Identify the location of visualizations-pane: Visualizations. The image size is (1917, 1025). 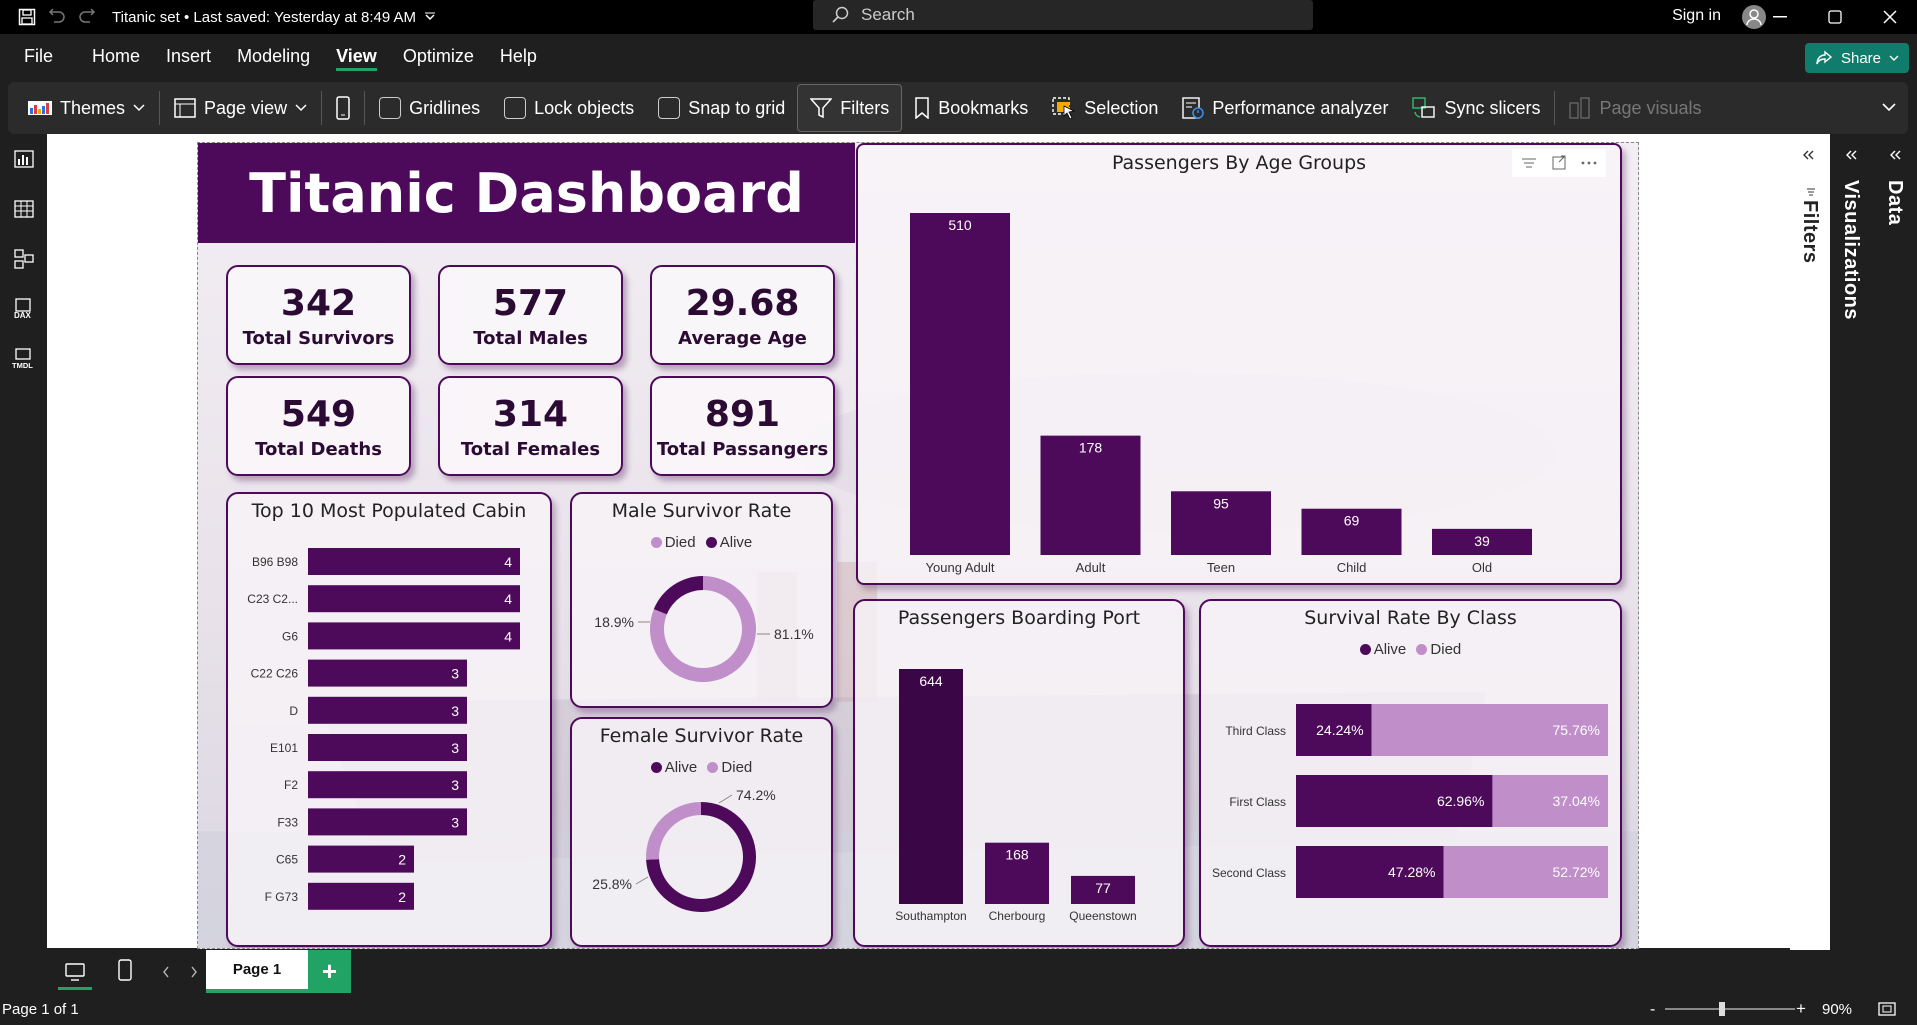
(1851, 542).